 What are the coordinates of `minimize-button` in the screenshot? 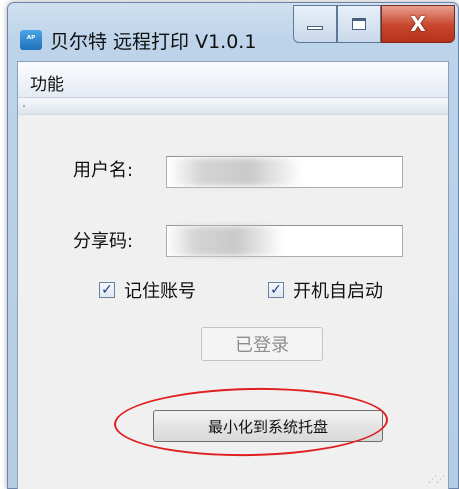 It's located at (315, 24).